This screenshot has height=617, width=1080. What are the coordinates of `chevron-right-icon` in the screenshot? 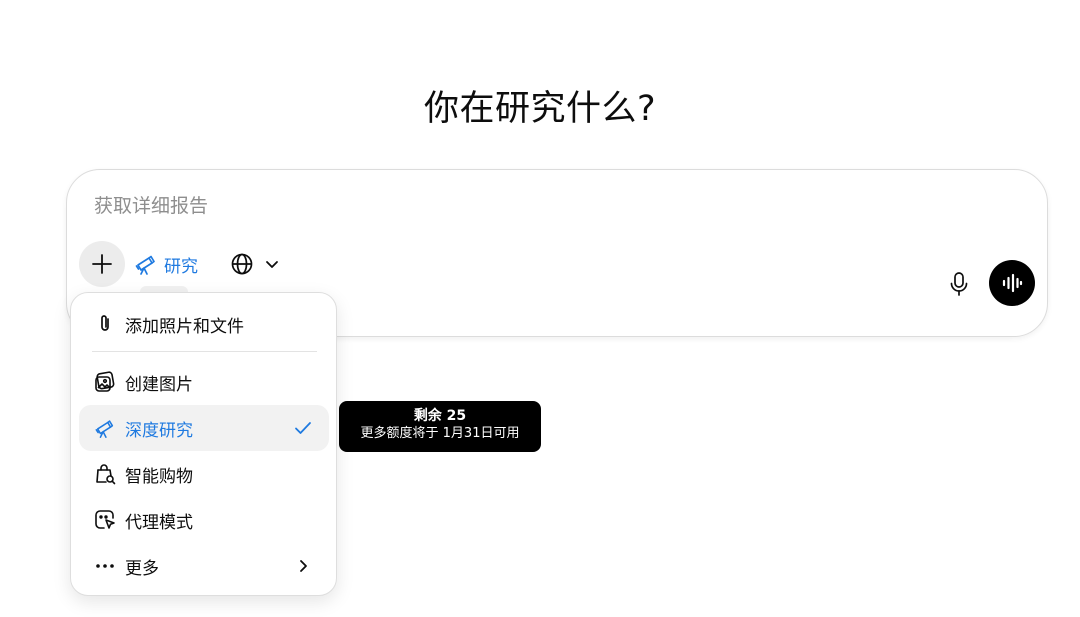 It's located at (303, 566).